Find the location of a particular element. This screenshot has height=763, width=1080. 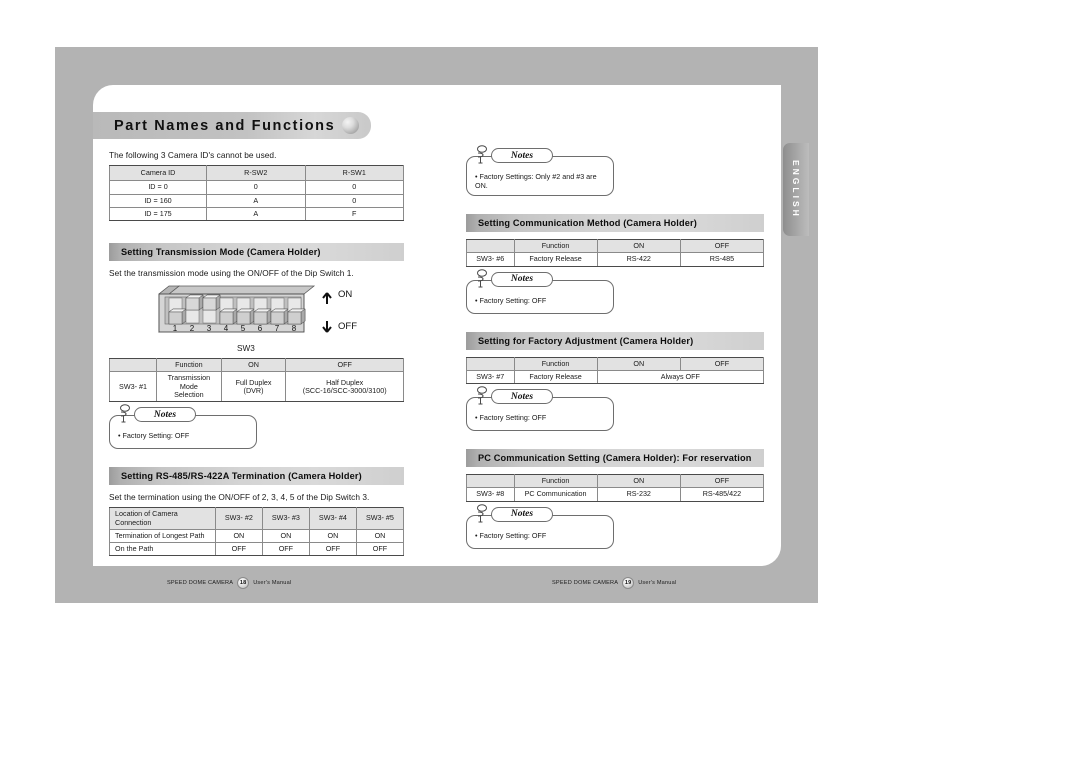

svg-text: 7 is located at coordinates (277, 328).